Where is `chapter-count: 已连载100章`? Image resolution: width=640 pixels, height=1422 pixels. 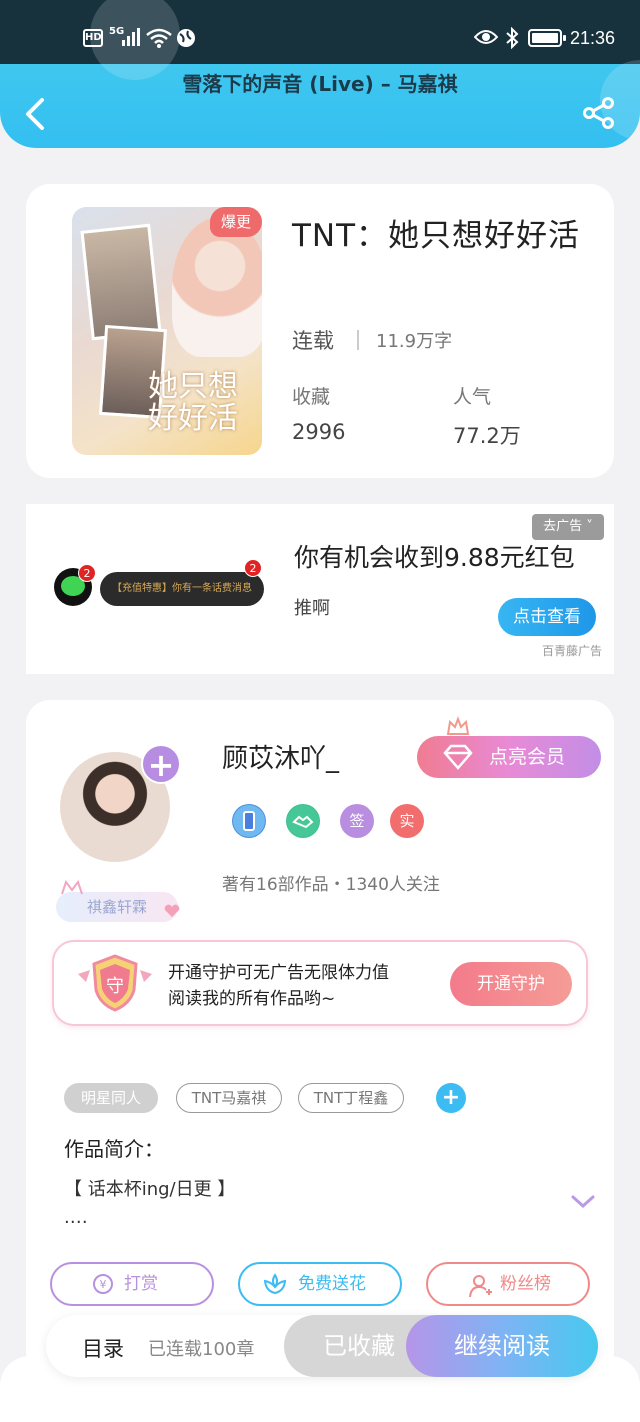
chapter-count: 已连载100章 is located at coordinates (201, 1349).